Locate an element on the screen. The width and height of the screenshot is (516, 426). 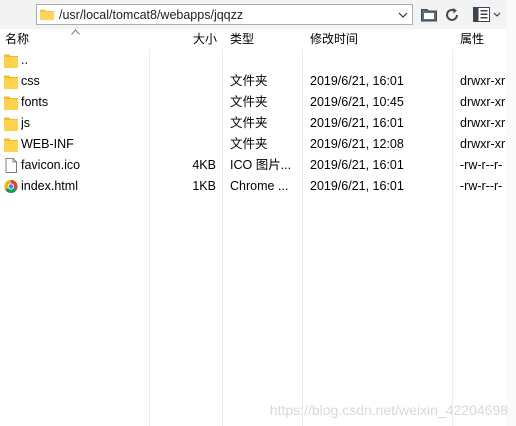
column-header-modified: 修改时间 is located at coordinates (334, 39).